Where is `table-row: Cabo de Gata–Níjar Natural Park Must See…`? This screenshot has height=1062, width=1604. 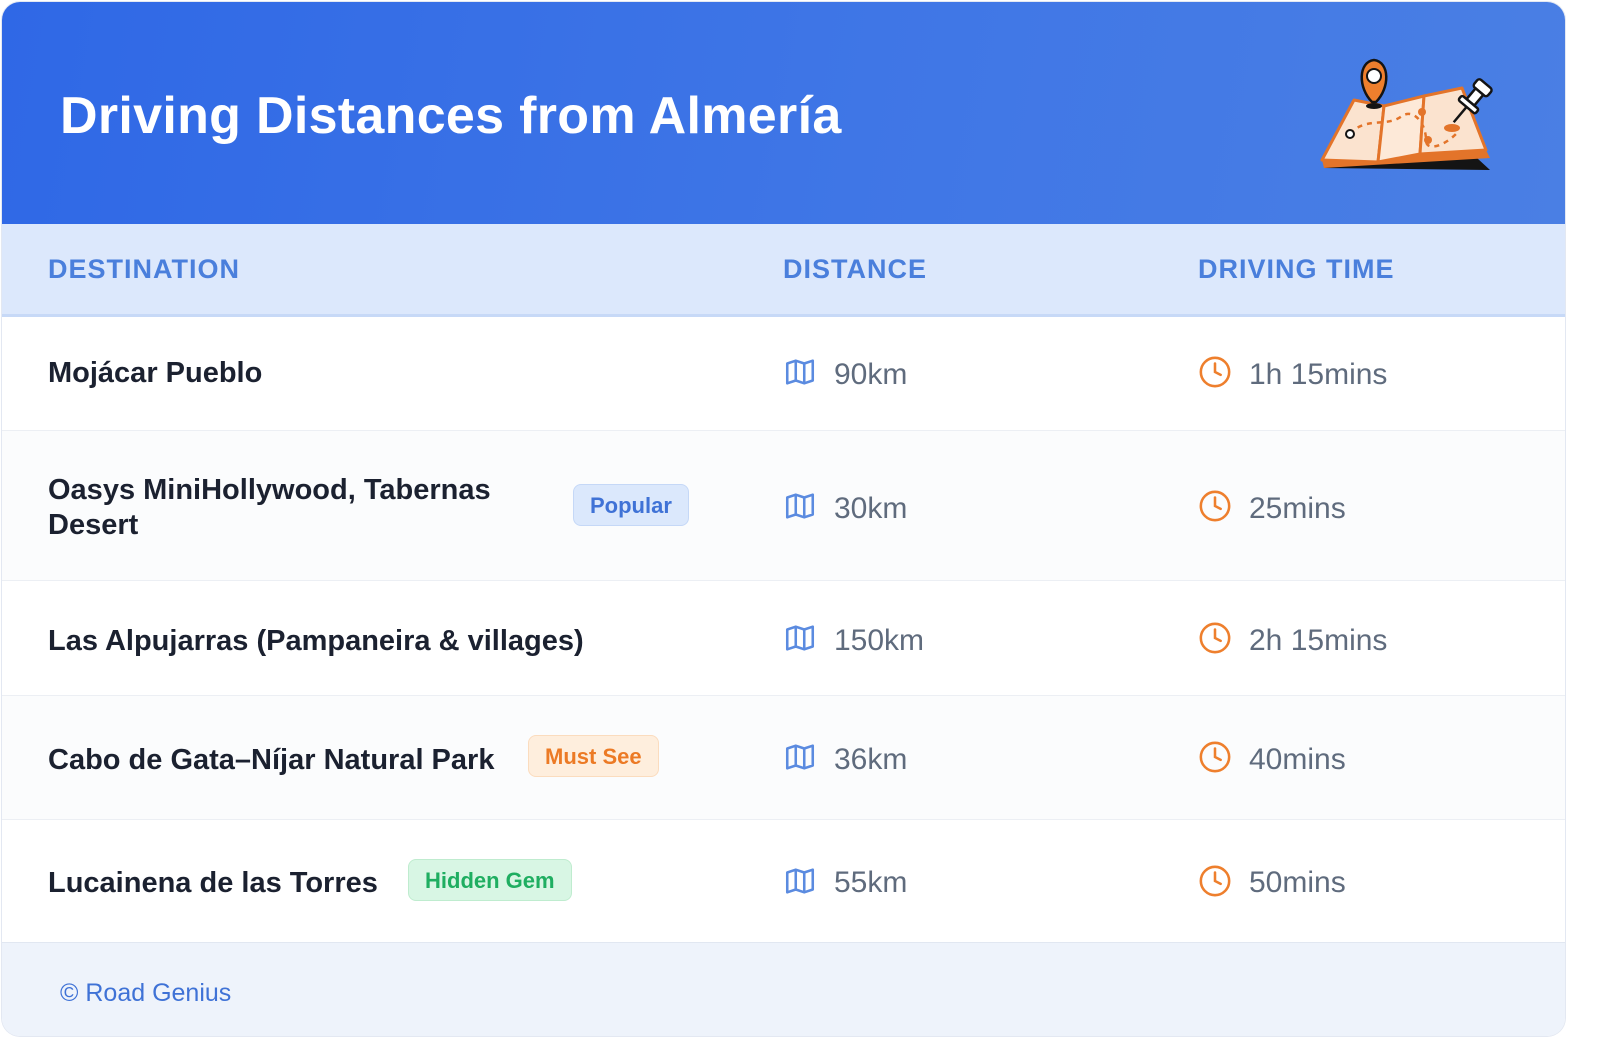 table-row: Cabo de Gata–Níjar Natural Park Must See… is located at coordinates (783, 758).